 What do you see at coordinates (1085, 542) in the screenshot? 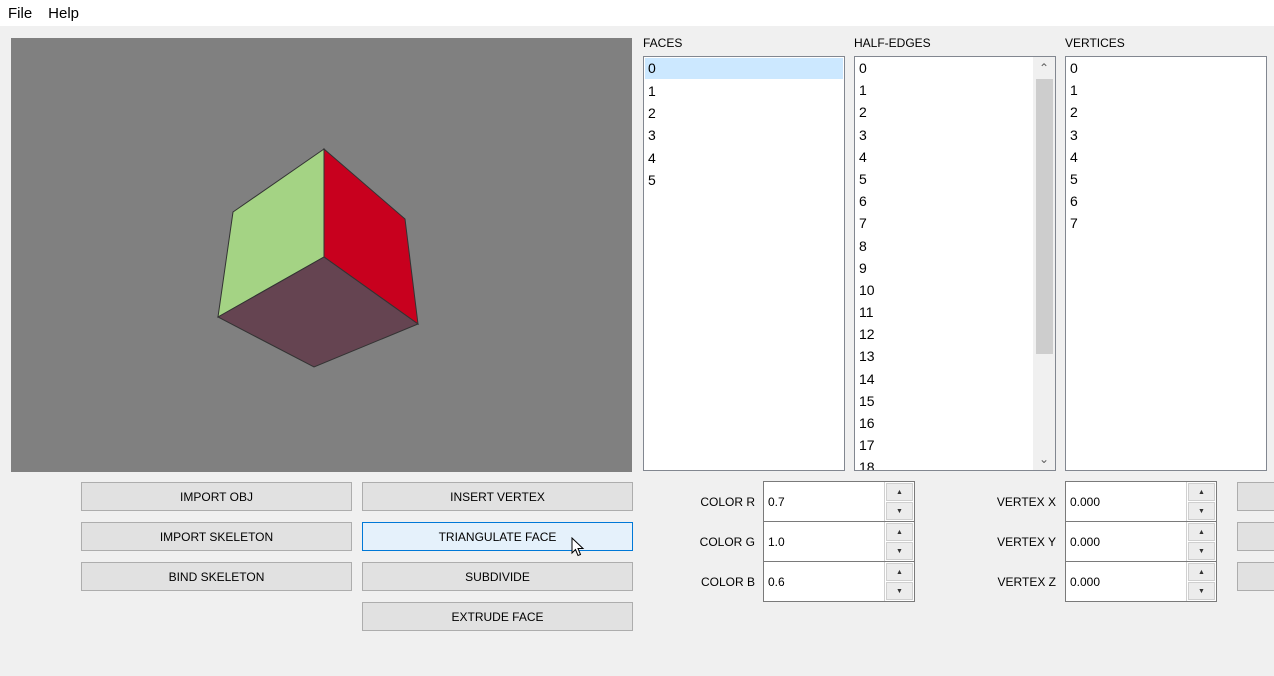
I see `vertex-y-value: 0.000` at bounding box center [1085, 542].